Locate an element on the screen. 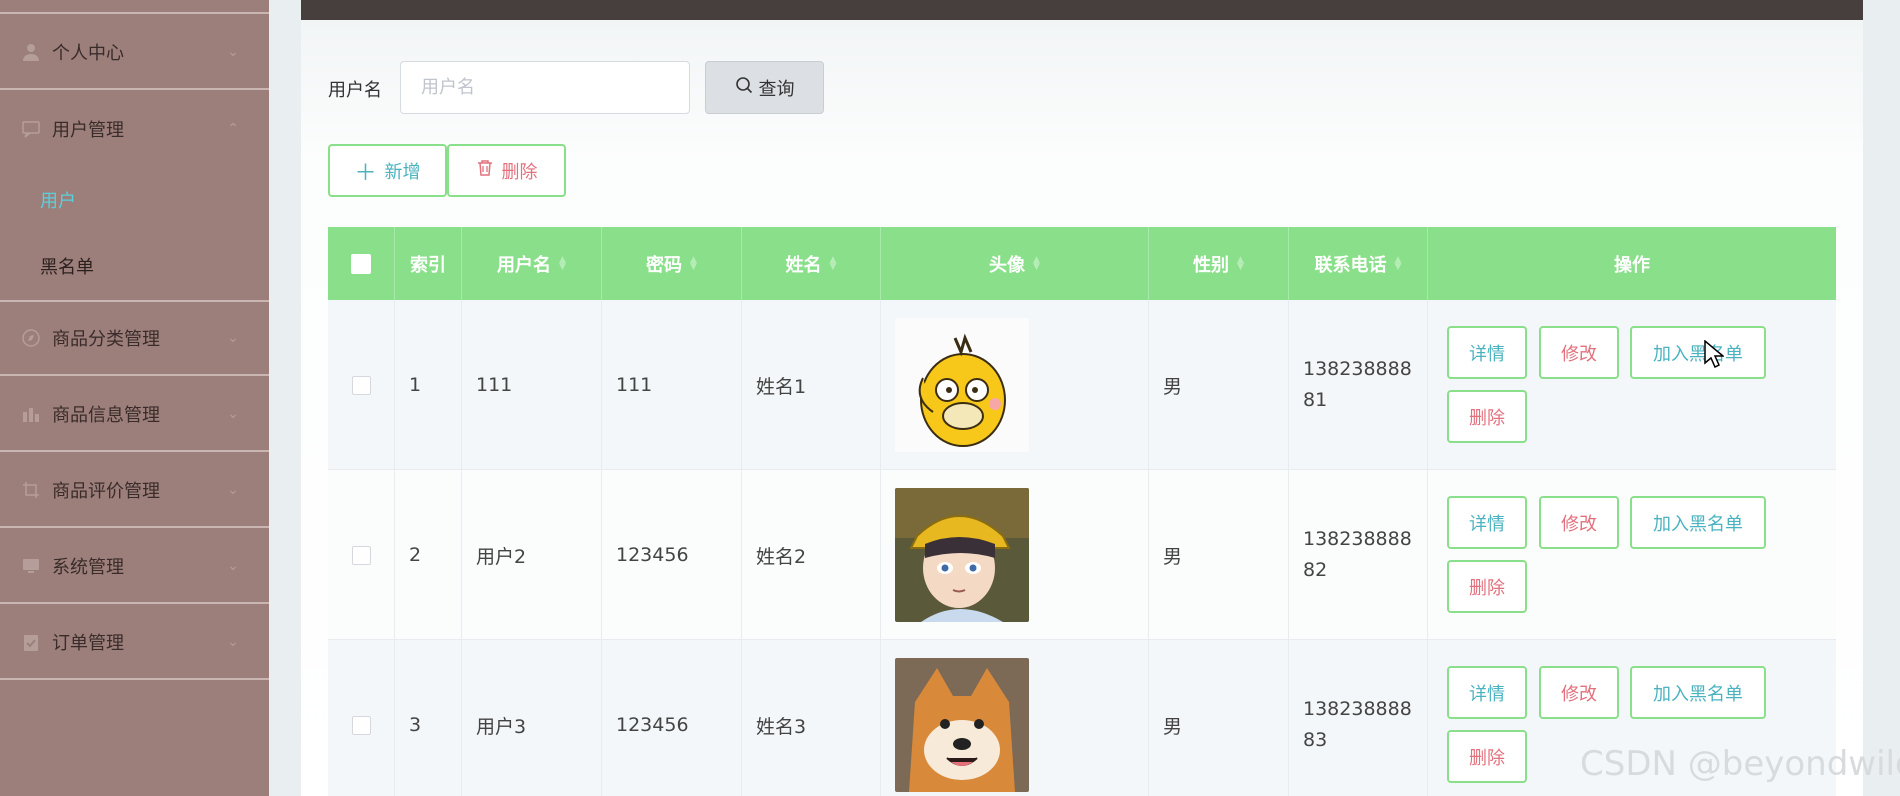 This screenshot has width=1900, height=796. search-icon is located at coordinates (744, 87).